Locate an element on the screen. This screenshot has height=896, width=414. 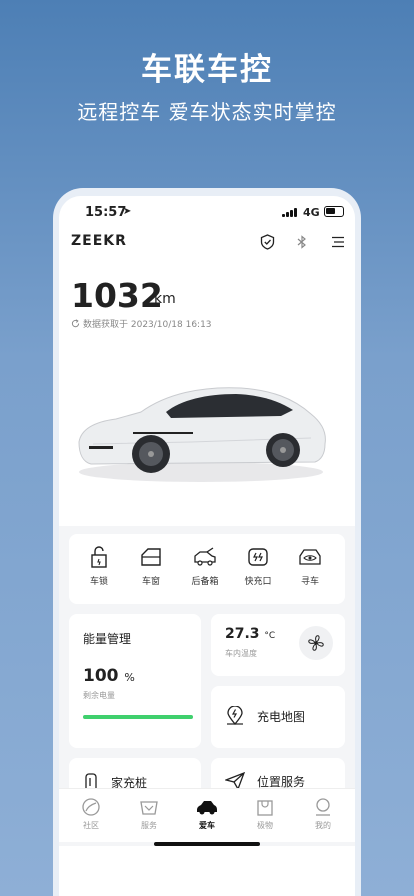
tab-shop: 极物 is located at coordinates (265, 814).